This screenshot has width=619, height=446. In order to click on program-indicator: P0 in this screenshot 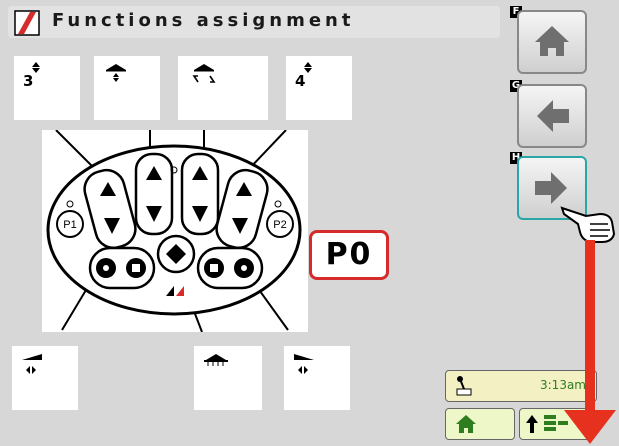, I will do `click(349, 255)`.